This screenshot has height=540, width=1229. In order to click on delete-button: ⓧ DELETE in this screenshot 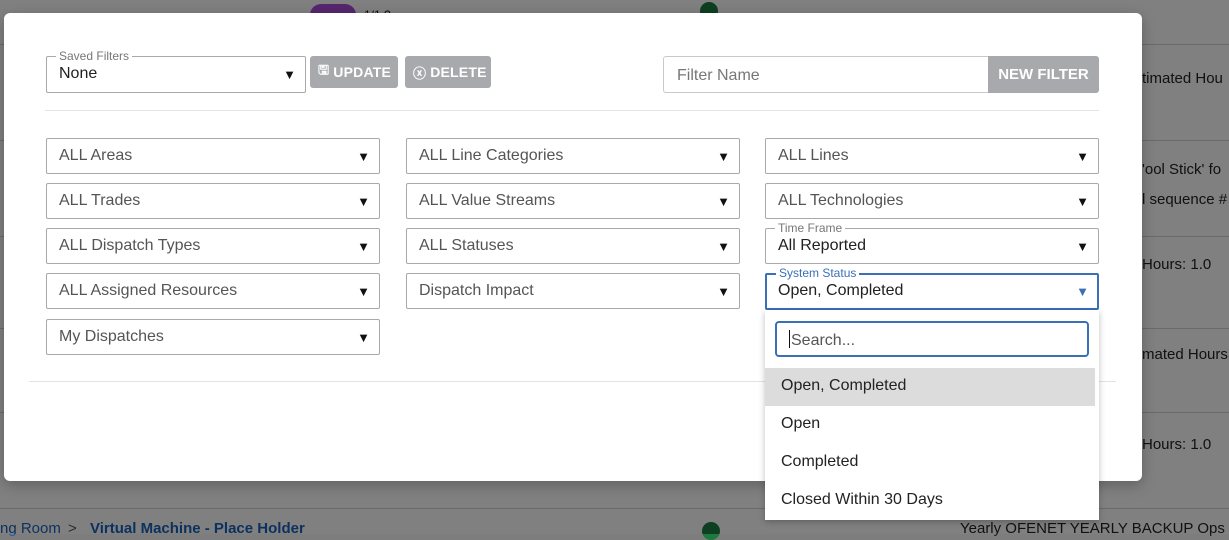, I will do `click(448, 72)`.